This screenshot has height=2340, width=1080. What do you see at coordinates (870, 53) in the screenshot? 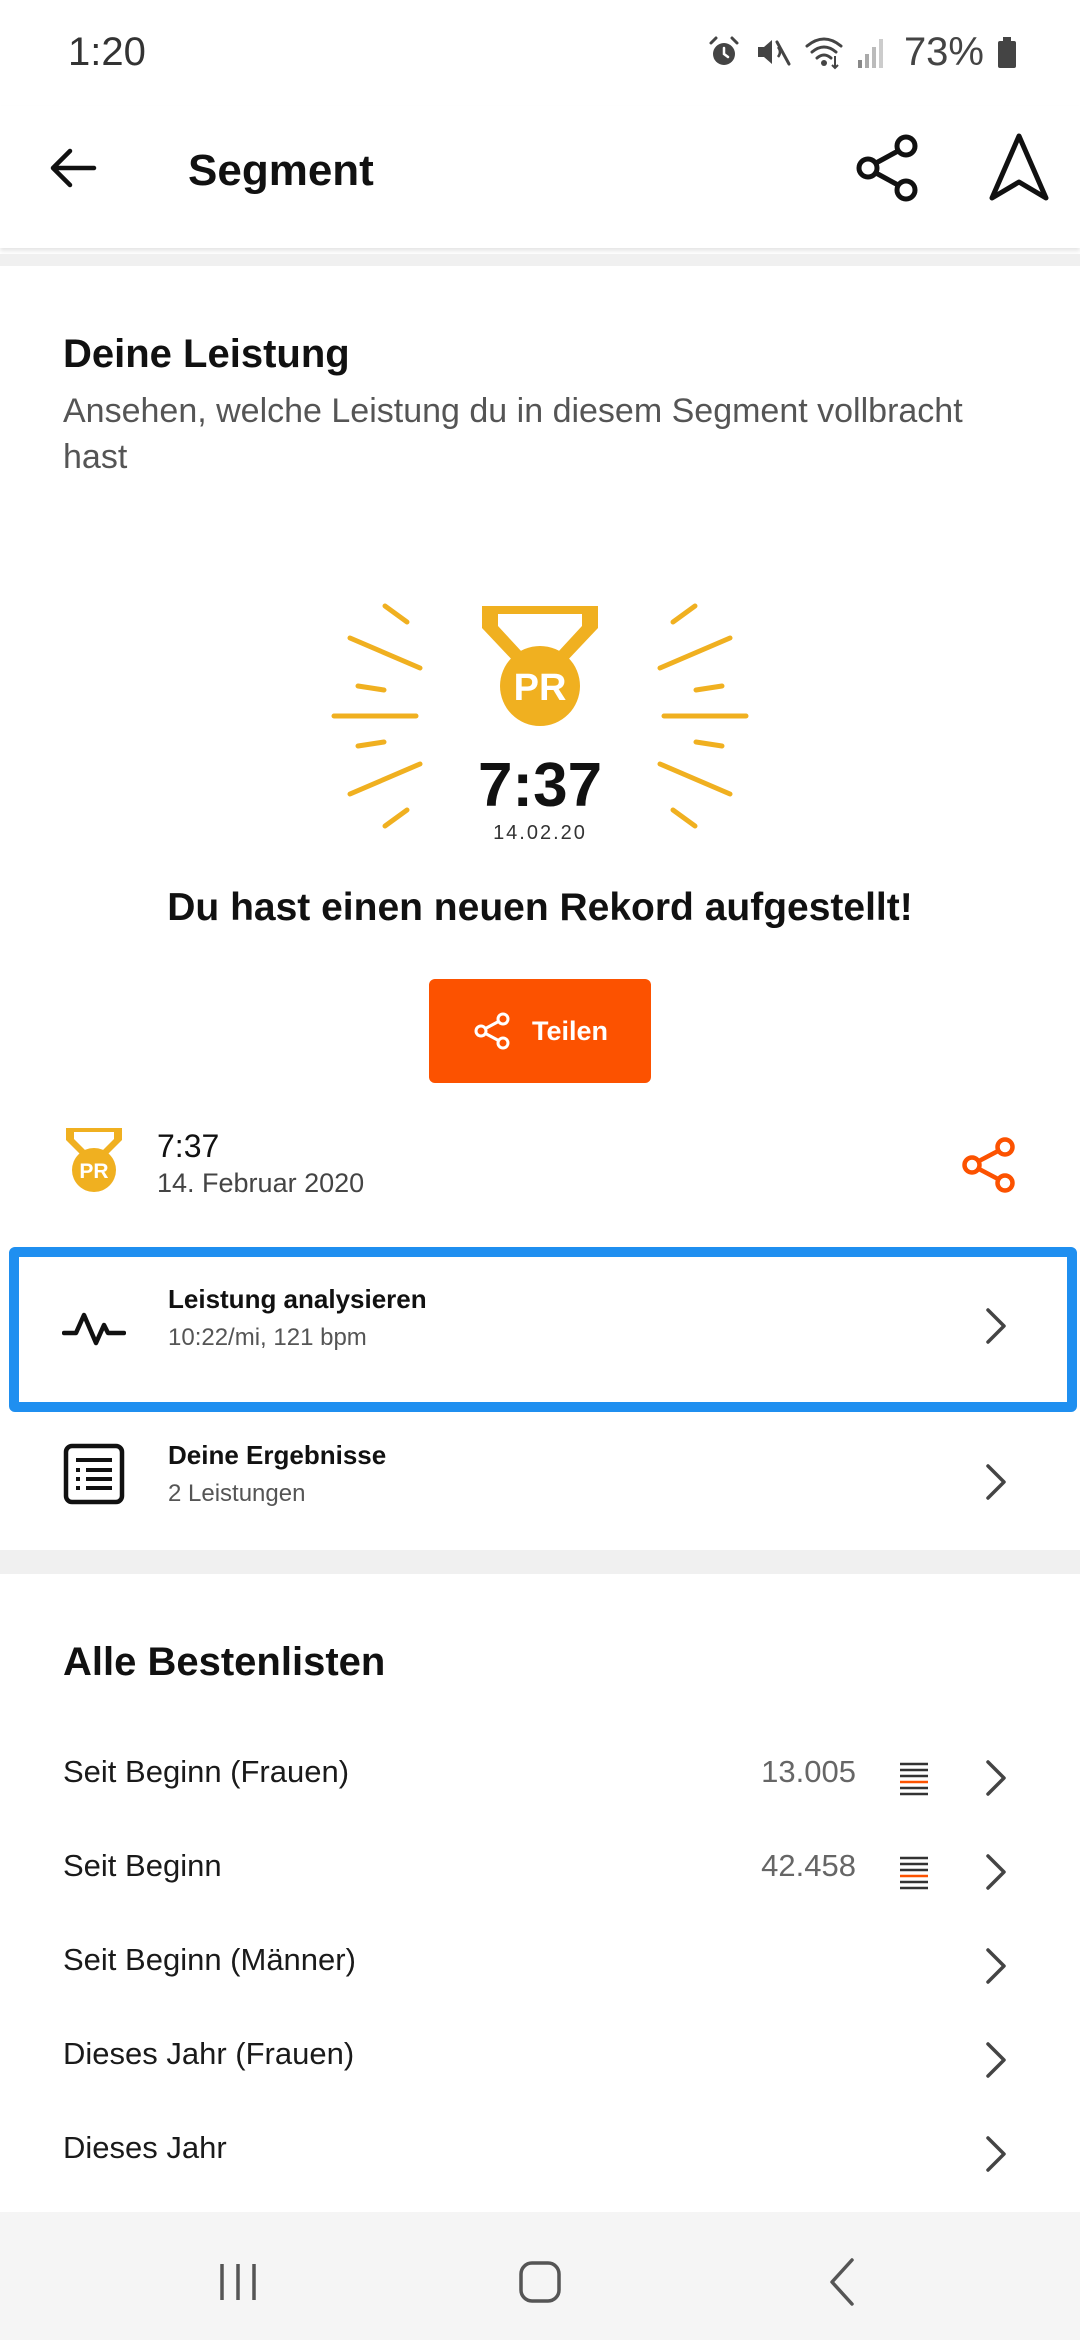
I see `signal-icon` at bounding box center [870, 53].